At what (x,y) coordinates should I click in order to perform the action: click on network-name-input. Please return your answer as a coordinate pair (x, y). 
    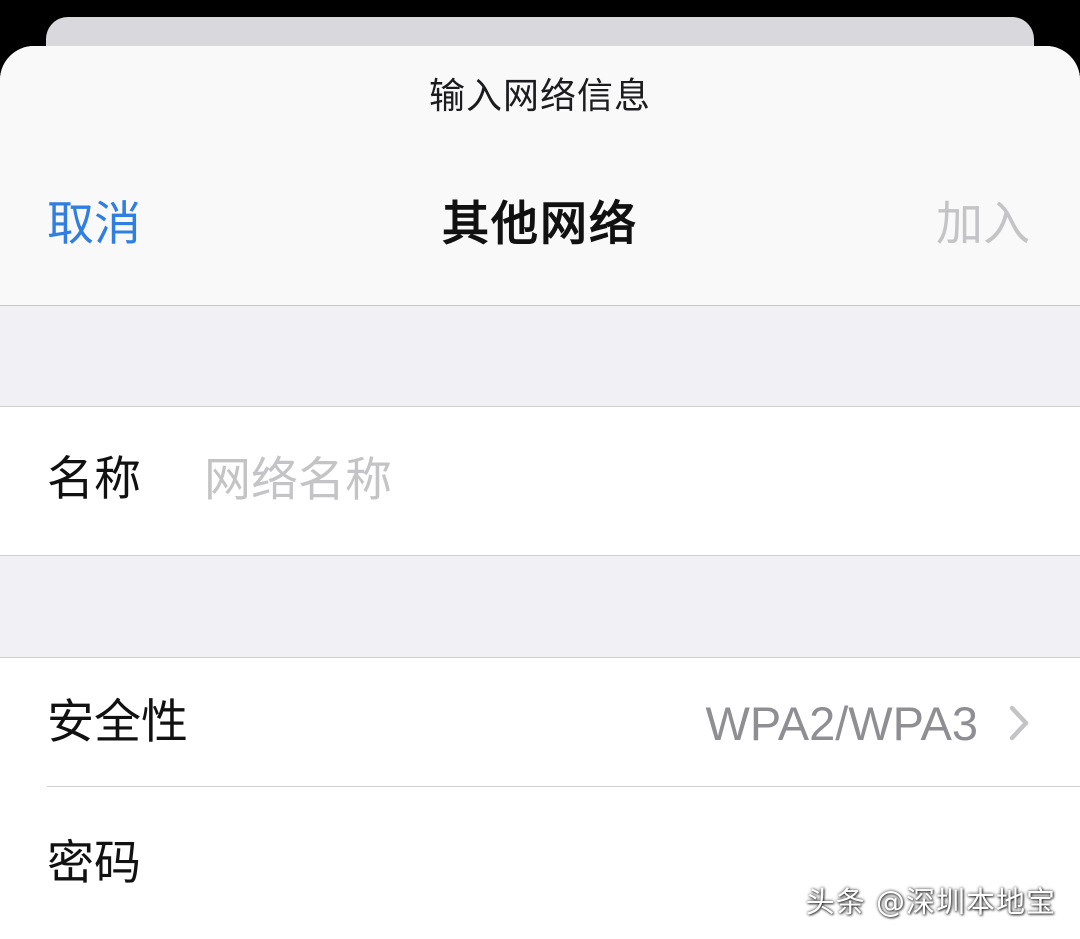
    Looking at the image, I should click on (614, 480).